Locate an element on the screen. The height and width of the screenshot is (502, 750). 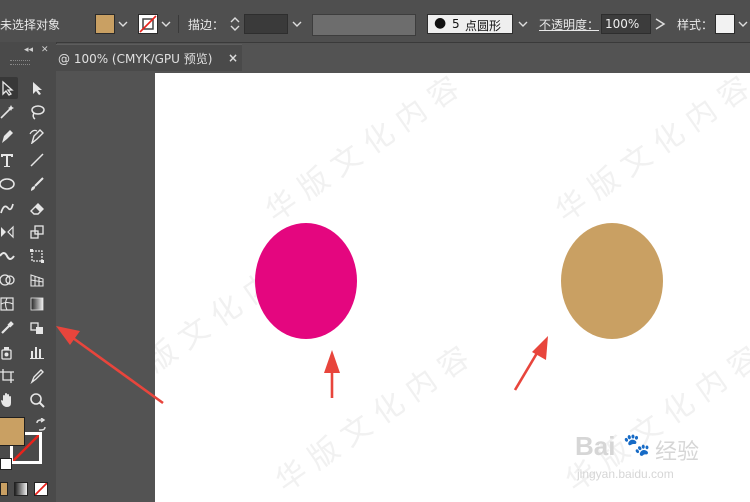
brush-chevron-icon is located at coordinates (523, 24).